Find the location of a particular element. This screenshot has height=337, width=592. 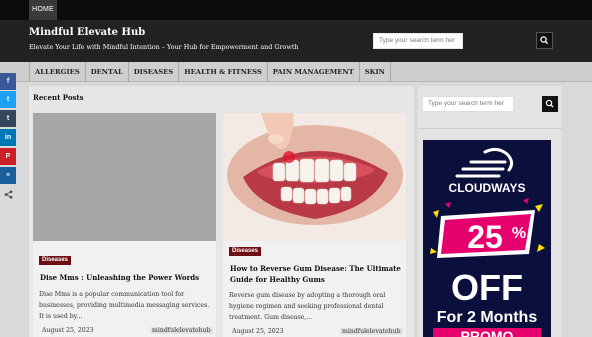

menu-item-diseases: DISEASES is located at coordinates (154, 72).